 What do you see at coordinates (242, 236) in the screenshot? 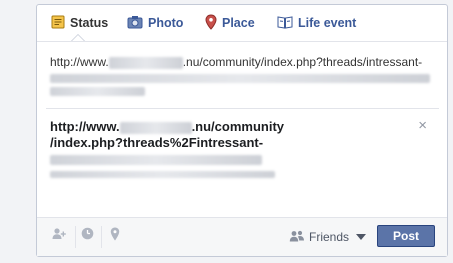
I see `composer-footer: Friends Post` at bounding box center [242, 236].